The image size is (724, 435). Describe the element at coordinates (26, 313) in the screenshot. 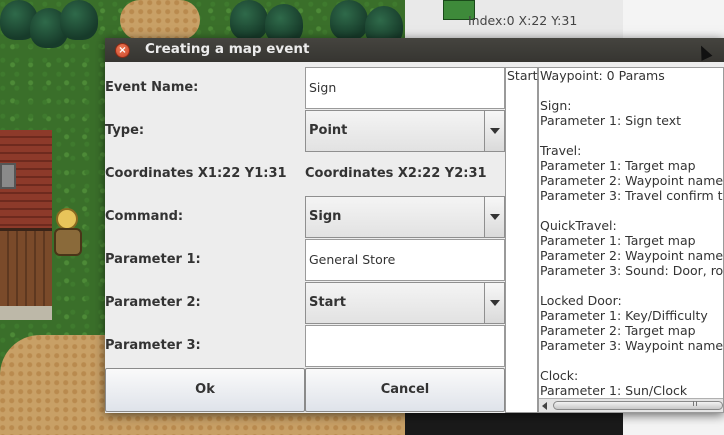

I see `house-foundation` at that location.